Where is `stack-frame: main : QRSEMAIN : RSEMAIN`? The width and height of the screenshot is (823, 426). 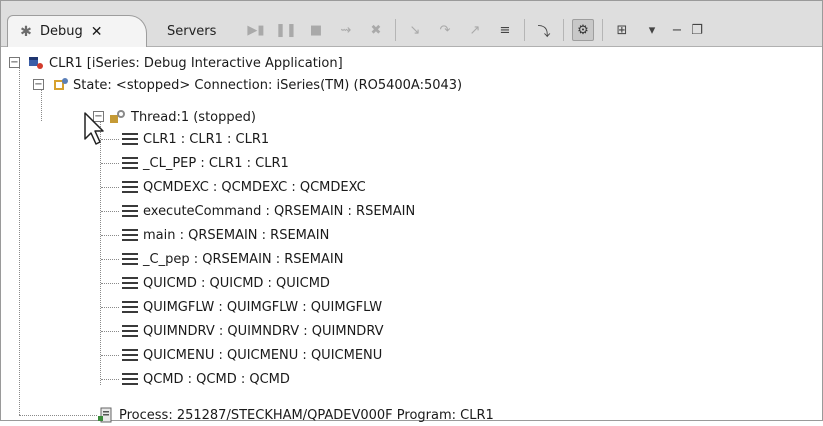 stack-frame: main : QRSEMAIN : RSEMAIN is located at coordinates (215, 235).